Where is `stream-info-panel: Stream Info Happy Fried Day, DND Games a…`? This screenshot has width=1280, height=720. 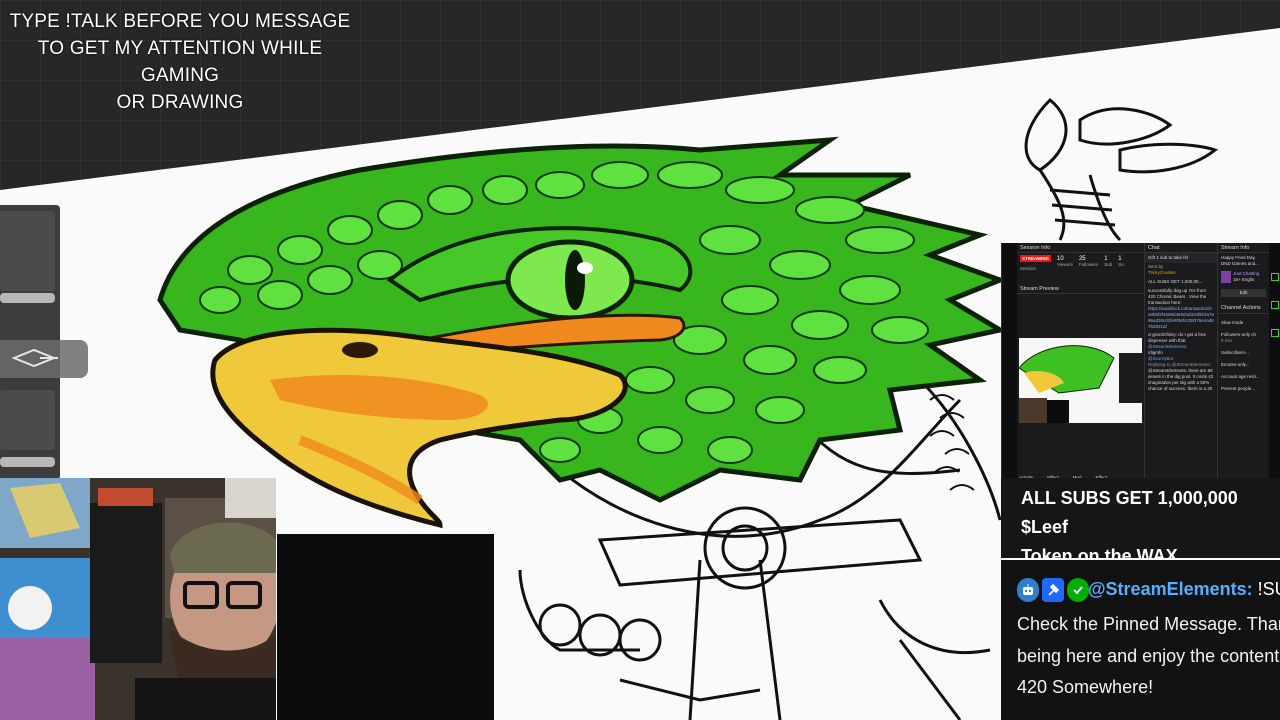
stream-info-panel: Stream Info Happy Fried Day, DND Games a… is located at coordinates (1243, 365).